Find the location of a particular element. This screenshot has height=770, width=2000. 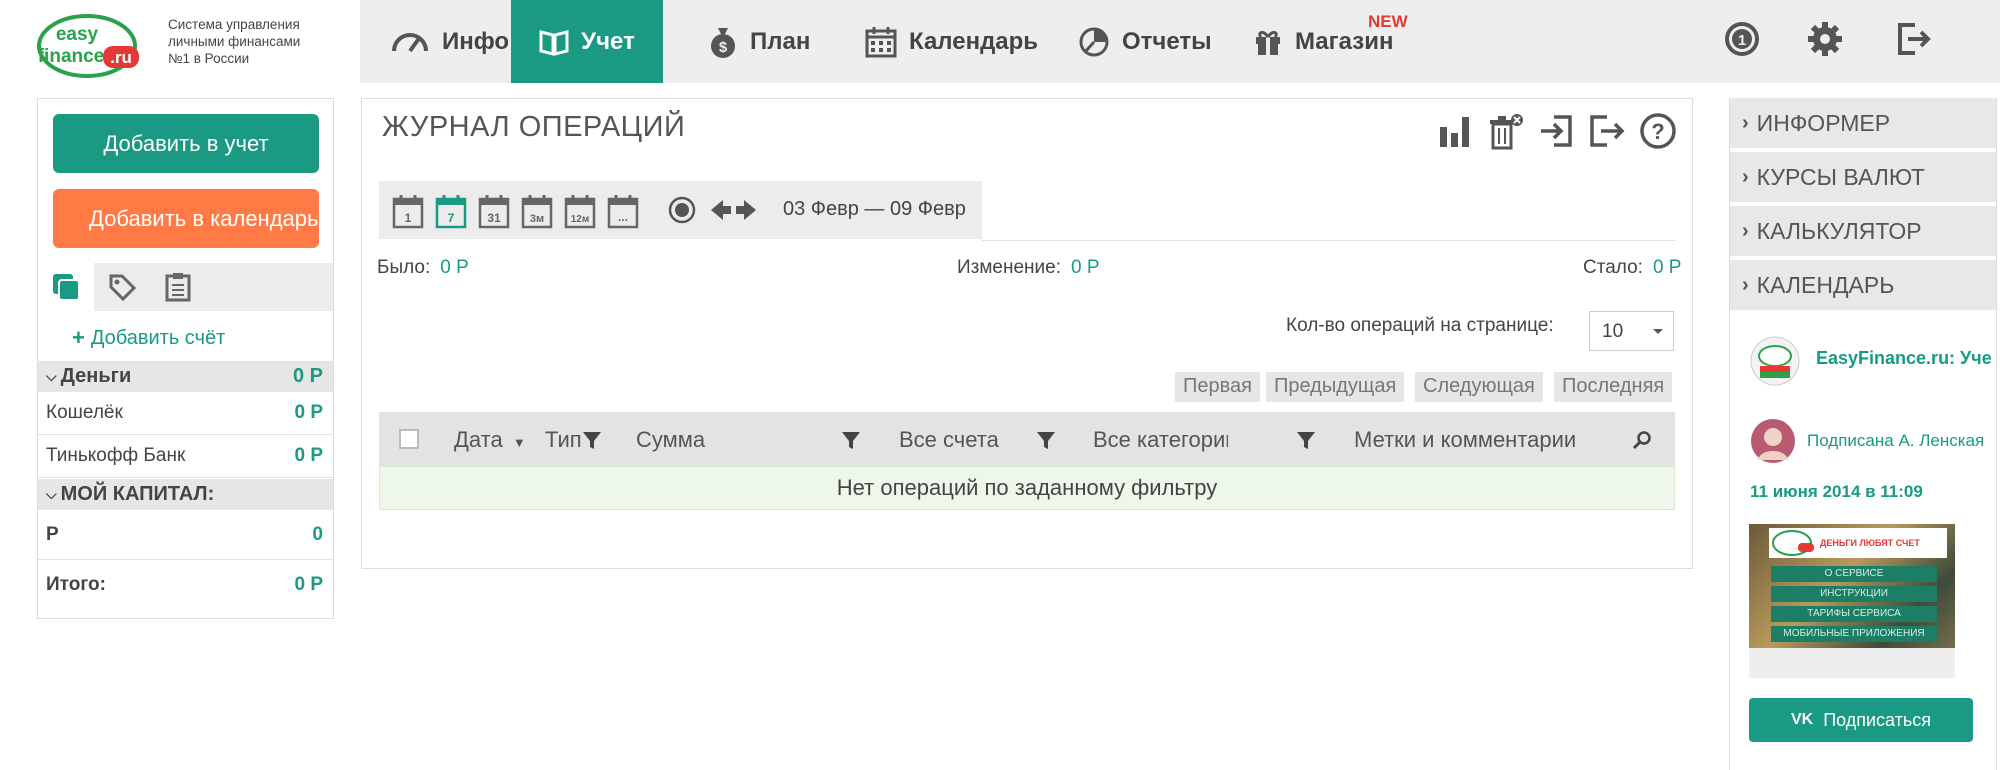

per-page-label: Кол-во операций на странице: is located at coordinates (1420, 325).